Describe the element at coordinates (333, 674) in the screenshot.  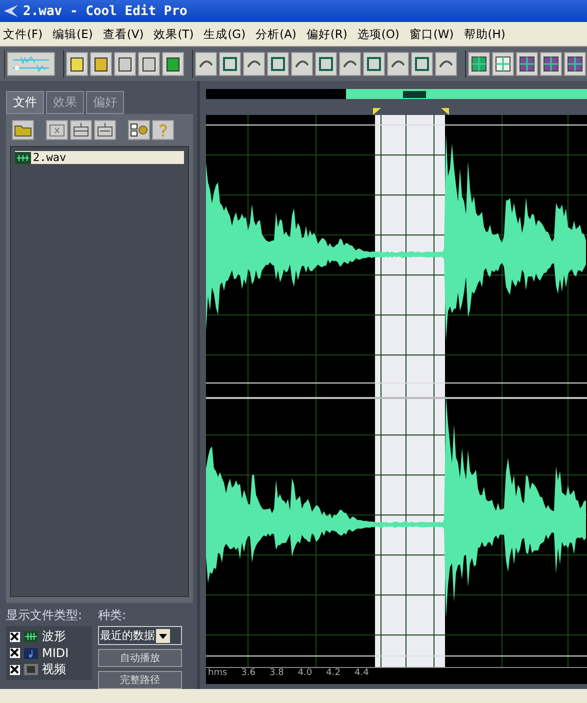
I see `time-label: 4.2` at that location.